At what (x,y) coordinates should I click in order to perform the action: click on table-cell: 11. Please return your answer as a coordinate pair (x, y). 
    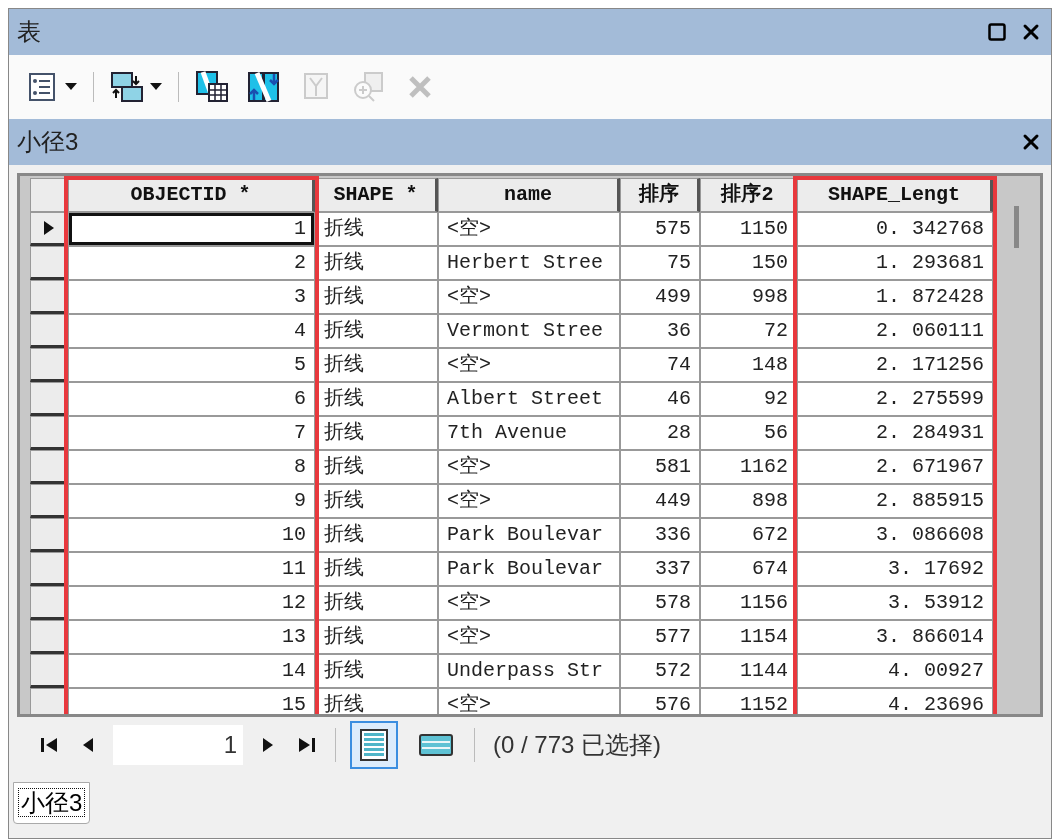
    Looking at the image, I should click on (191, 569).